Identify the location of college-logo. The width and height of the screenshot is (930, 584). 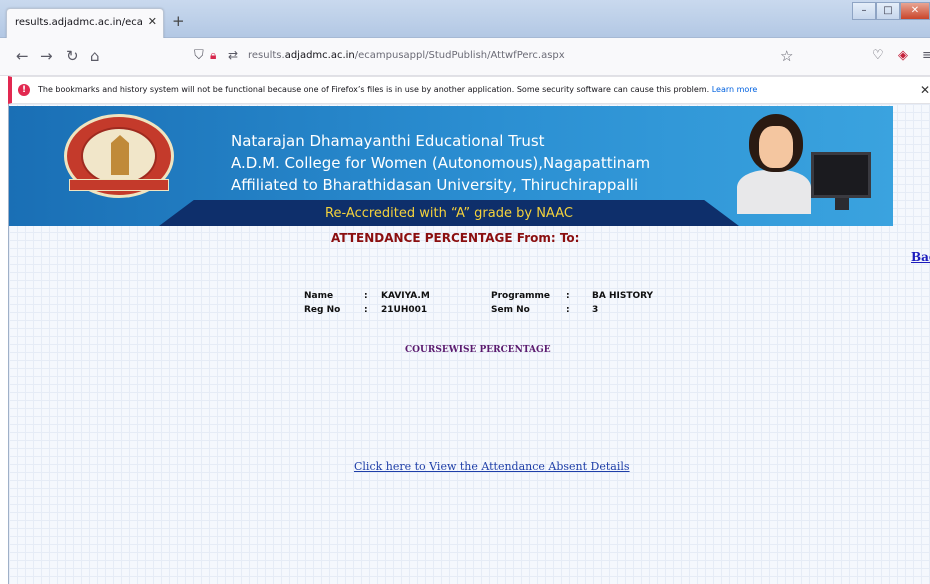
(119, 156).